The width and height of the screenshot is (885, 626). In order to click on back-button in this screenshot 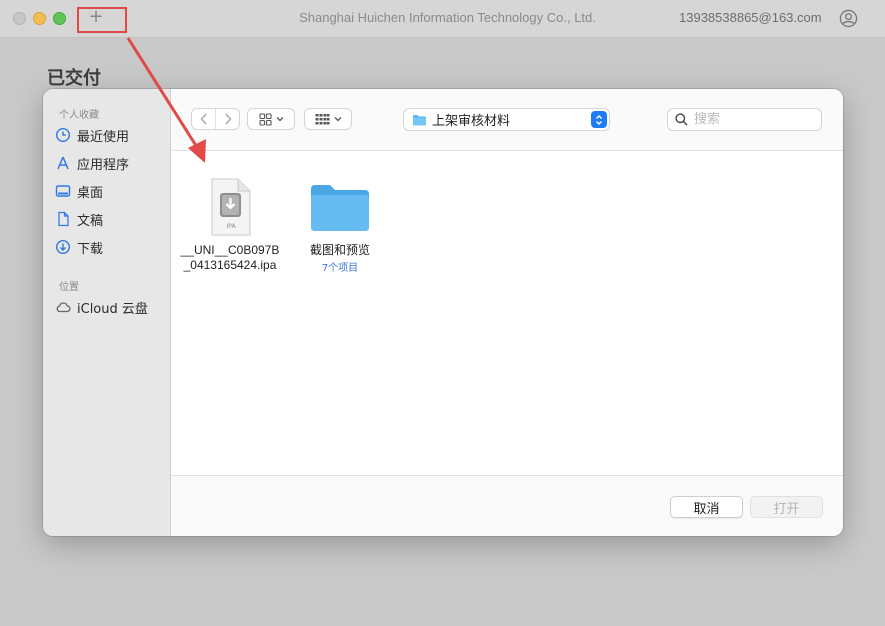, I will do `click(203, 119)`.